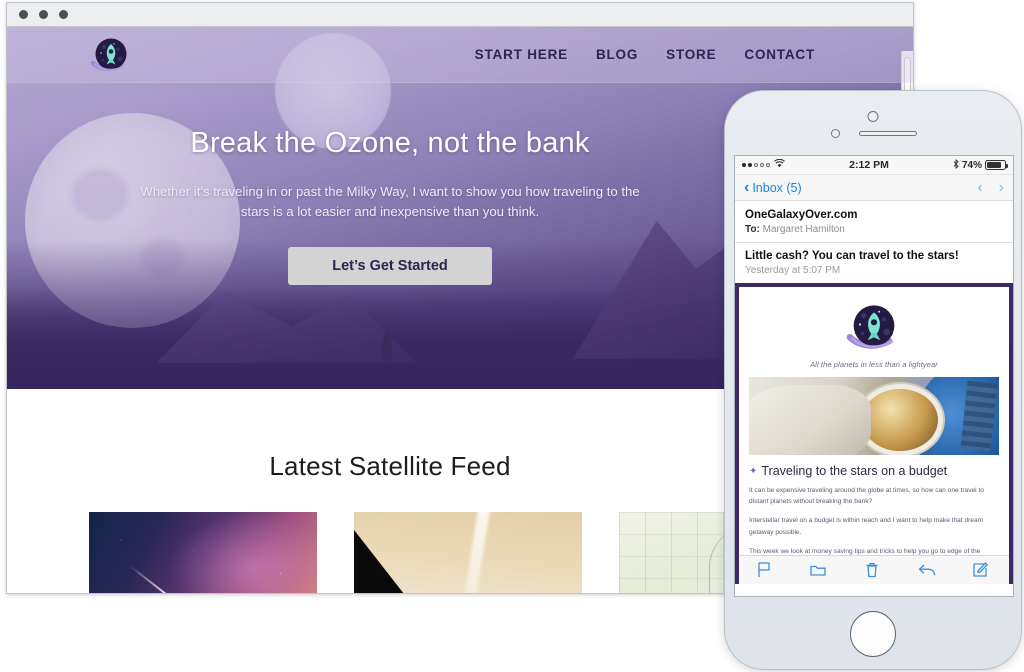 Image resolution: width=1024 pixels, height=672 pixels. What do you see at coordinates (460, 55) in the screenshot?
I see `site-navbar: START HERE BLOG STORE CONTACT` at bounding box center [460, 55].